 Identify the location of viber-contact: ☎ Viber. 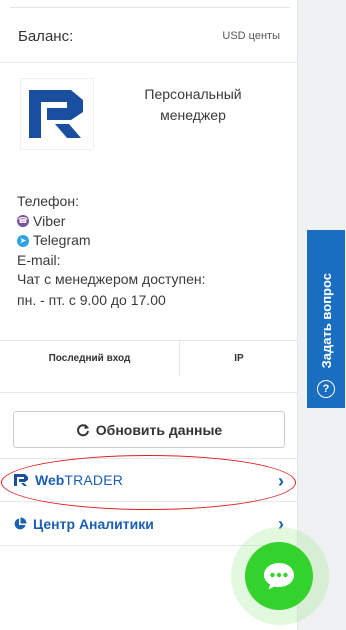
(152, 222).